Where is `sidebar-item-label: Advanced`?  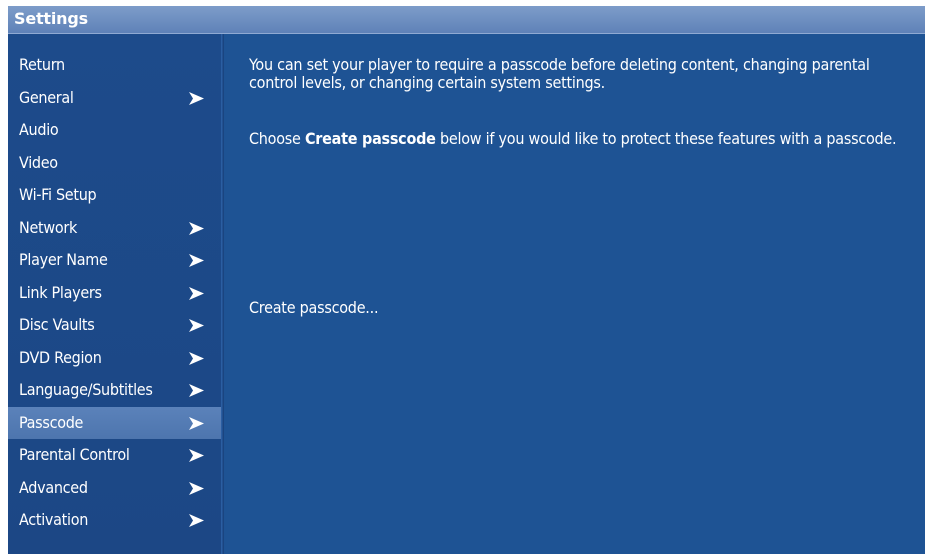 sidebar-item-label: Advanced is located at coordinates (53, 487).